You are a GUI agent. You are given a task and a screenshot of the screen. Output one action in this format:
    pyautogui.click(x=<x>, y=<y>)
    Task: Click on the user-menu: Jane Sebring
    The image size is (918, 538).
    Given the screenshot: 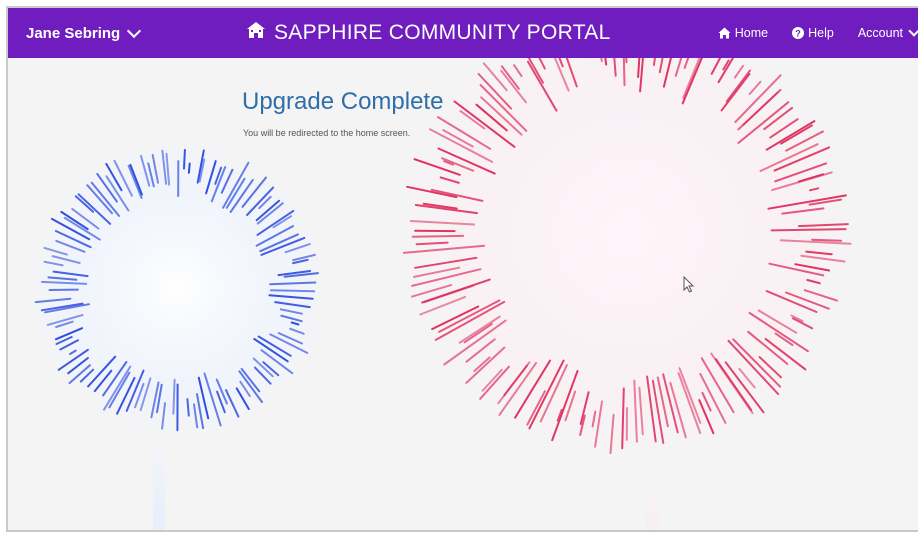 What is the action you would take?
    pyautogui.click(x=84, y=33)
    